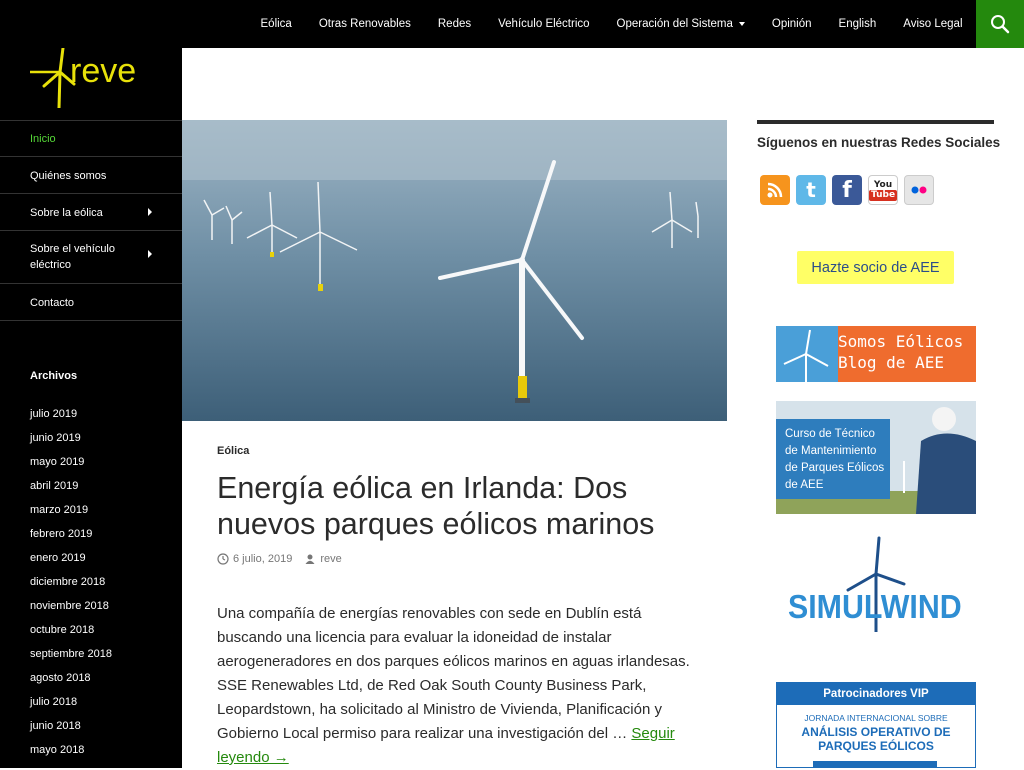 The width and height of the screenshot is (1024, 770). I want to click on rss-icon, so click(775, 190).